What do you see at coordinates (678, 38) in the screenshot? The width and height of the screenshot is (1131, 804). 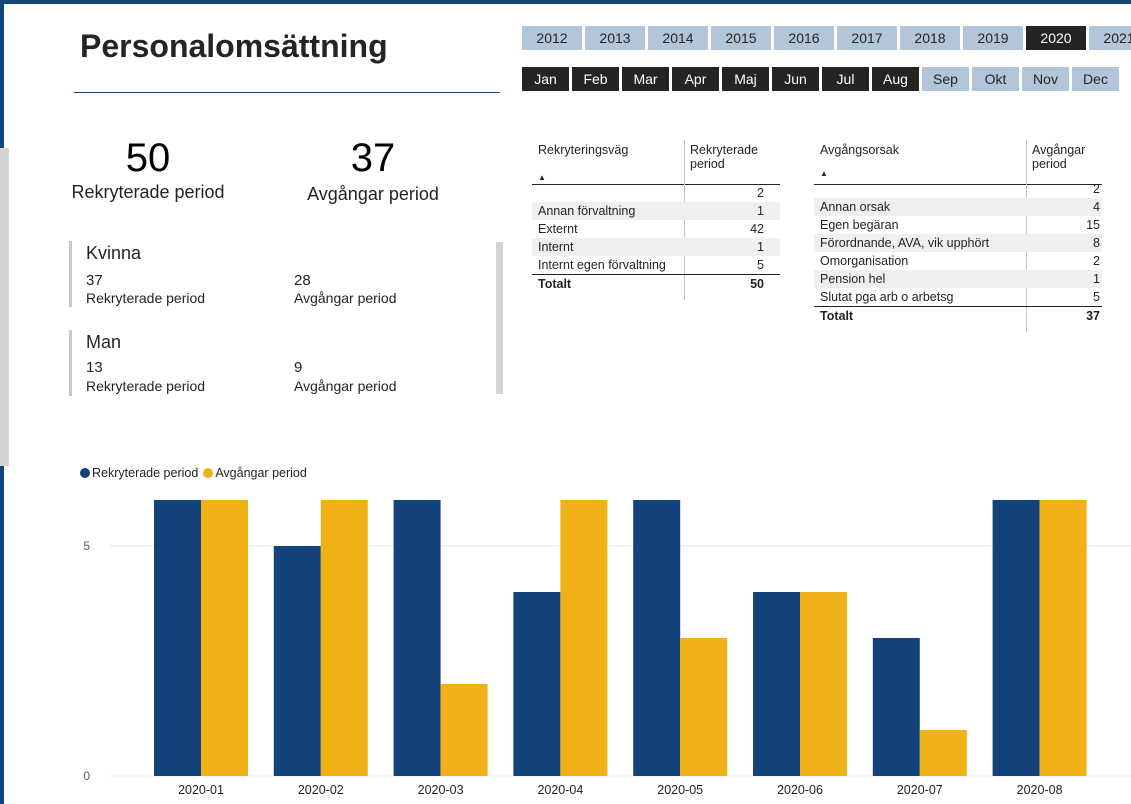 I see `year-button-2014: 2014` at bounding box center [678, 38].